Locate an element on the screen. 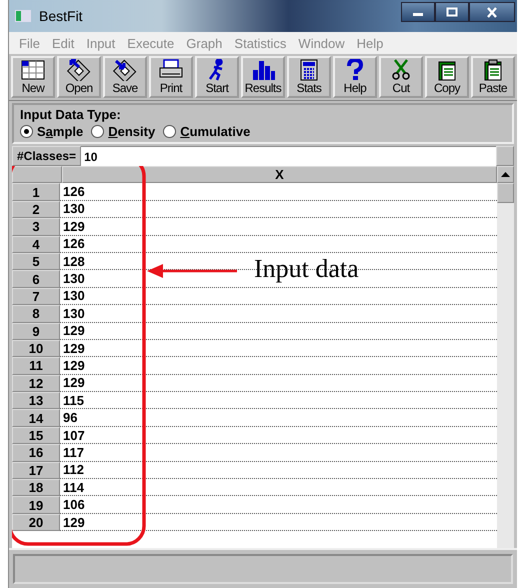 The image size is (518, 588). toolbar-button: Start is located at coordinates (217, 77).